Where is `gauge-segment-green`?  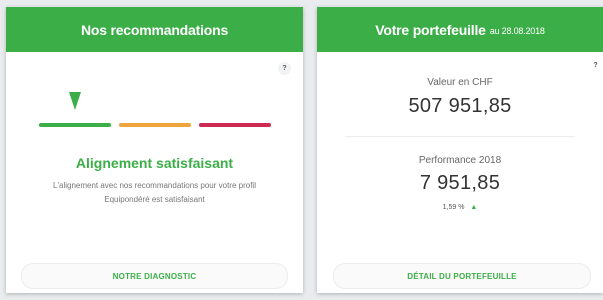 gauge-segment-green is located at coordinates (75, 125).